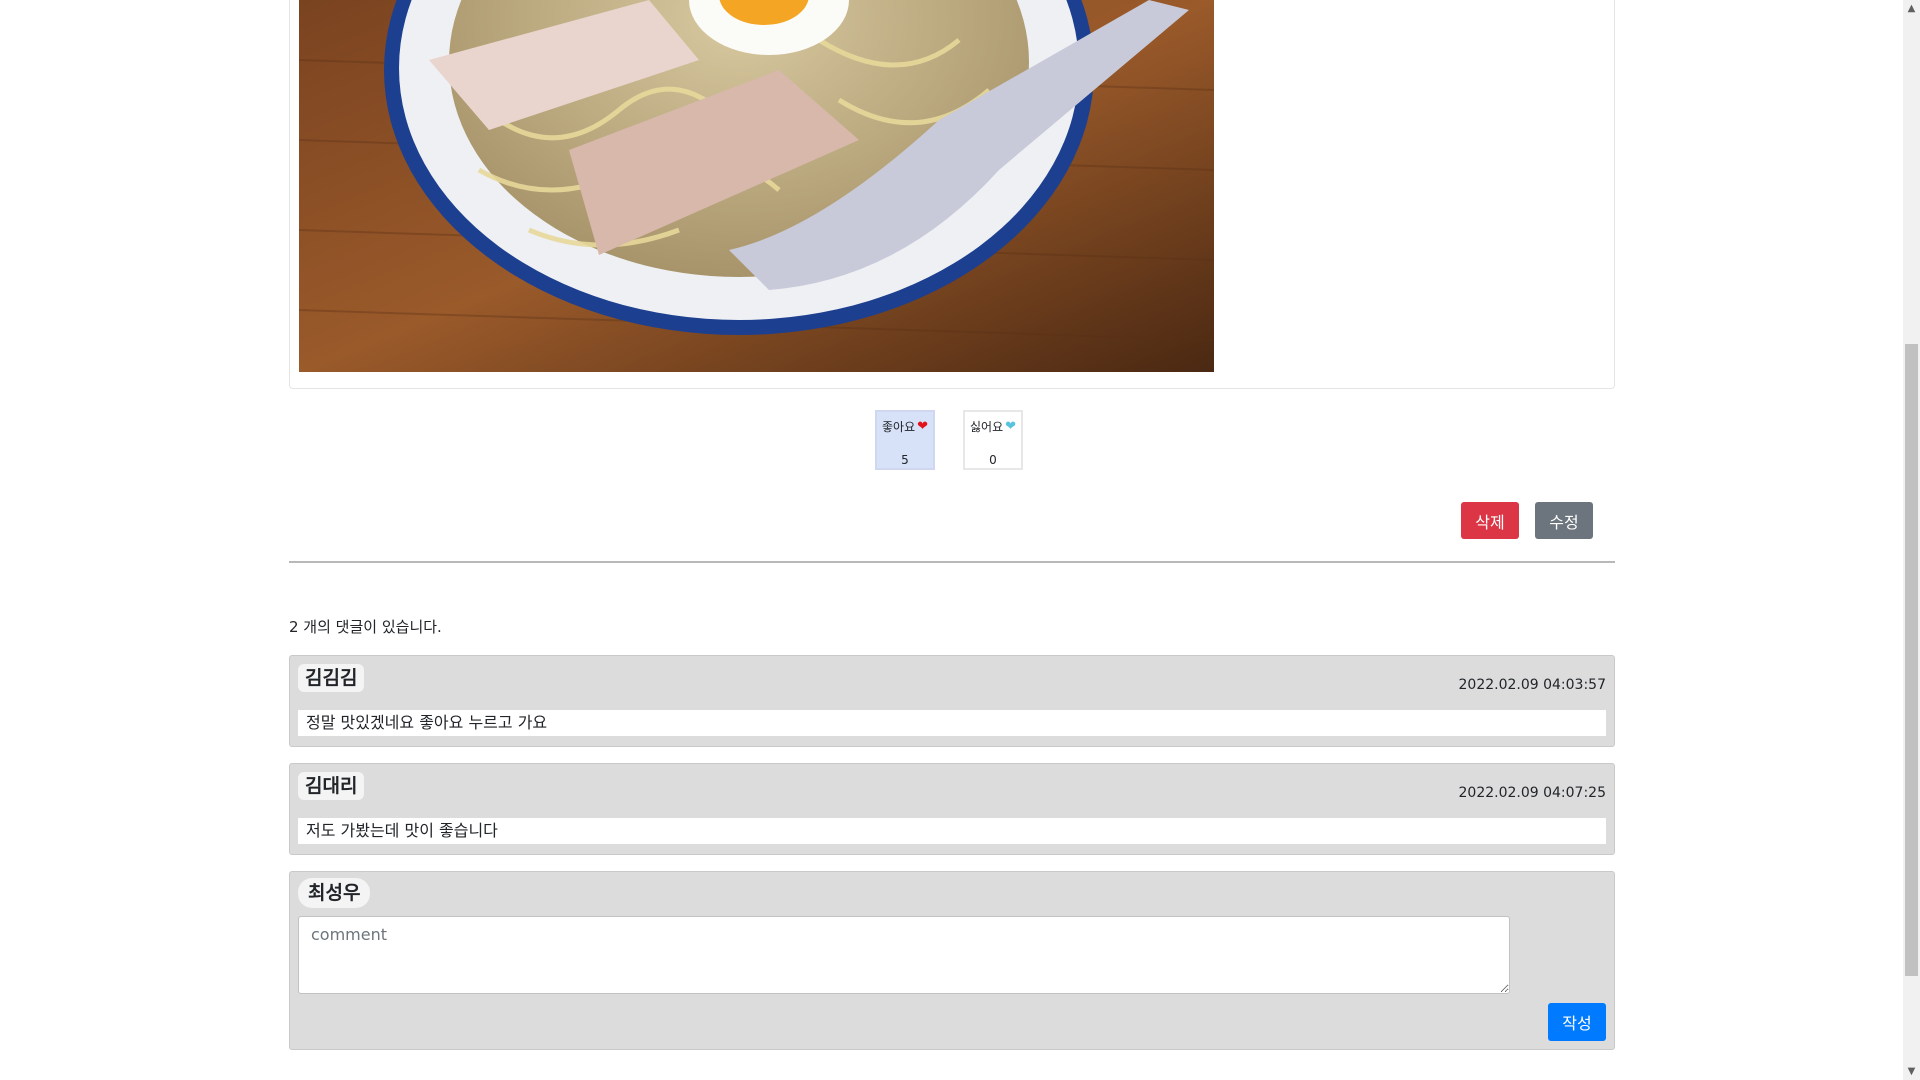 The image size is (1920, 1080). I want to click on submit-comment-button: 작성, so click(1577, 1022).